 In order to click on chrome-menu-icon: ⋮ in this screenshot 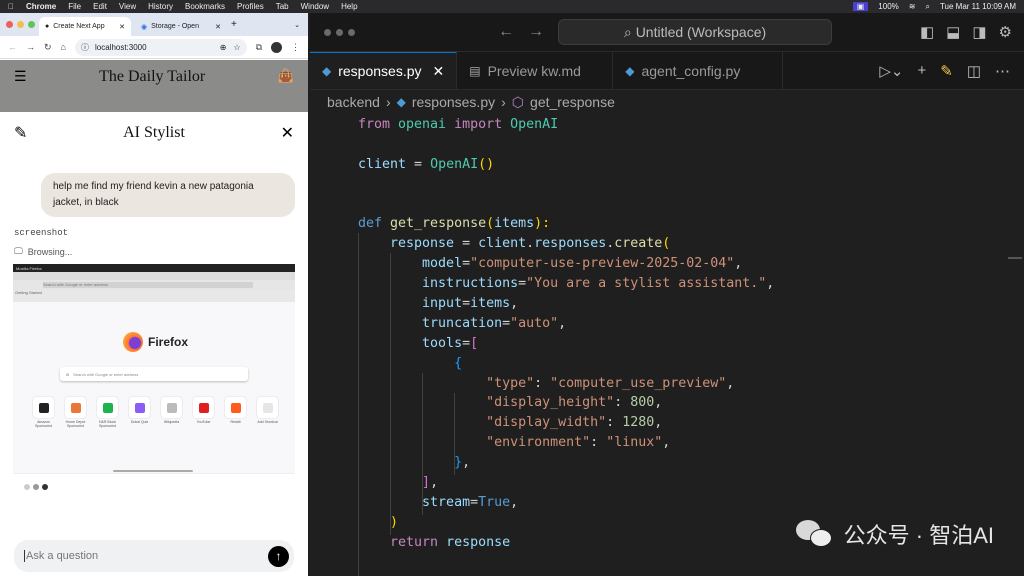, I will do `click(295, 47)`.